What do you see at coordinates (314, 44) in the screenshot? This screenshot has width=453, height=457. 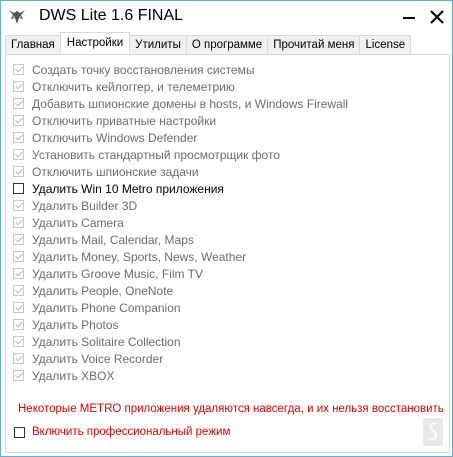 I see `tab-readme: Прочитай меня` at bounding box center [314, 44].